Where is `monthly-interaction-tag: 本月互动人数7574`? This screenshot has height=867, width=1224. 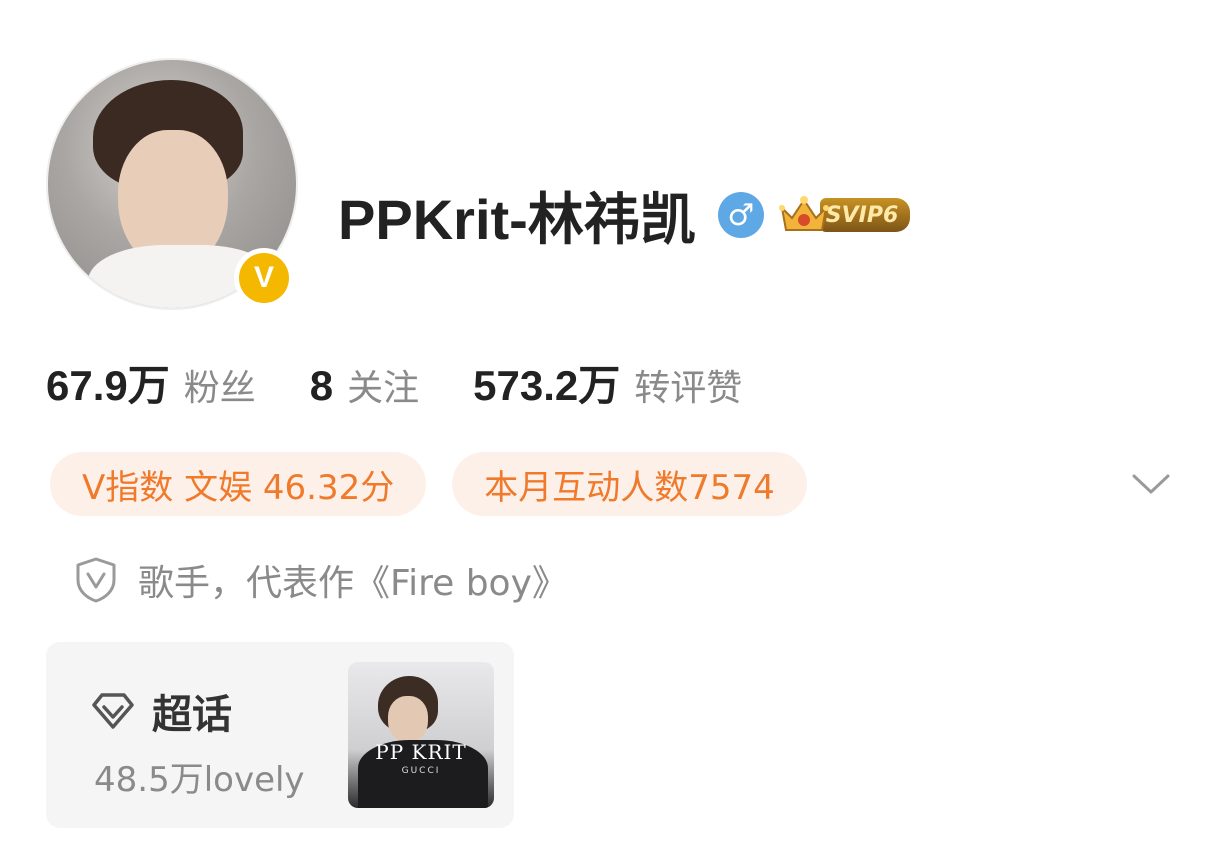 monthly-interaction-tag: 本月互动人数7574 is located at coordinates (629, 484).